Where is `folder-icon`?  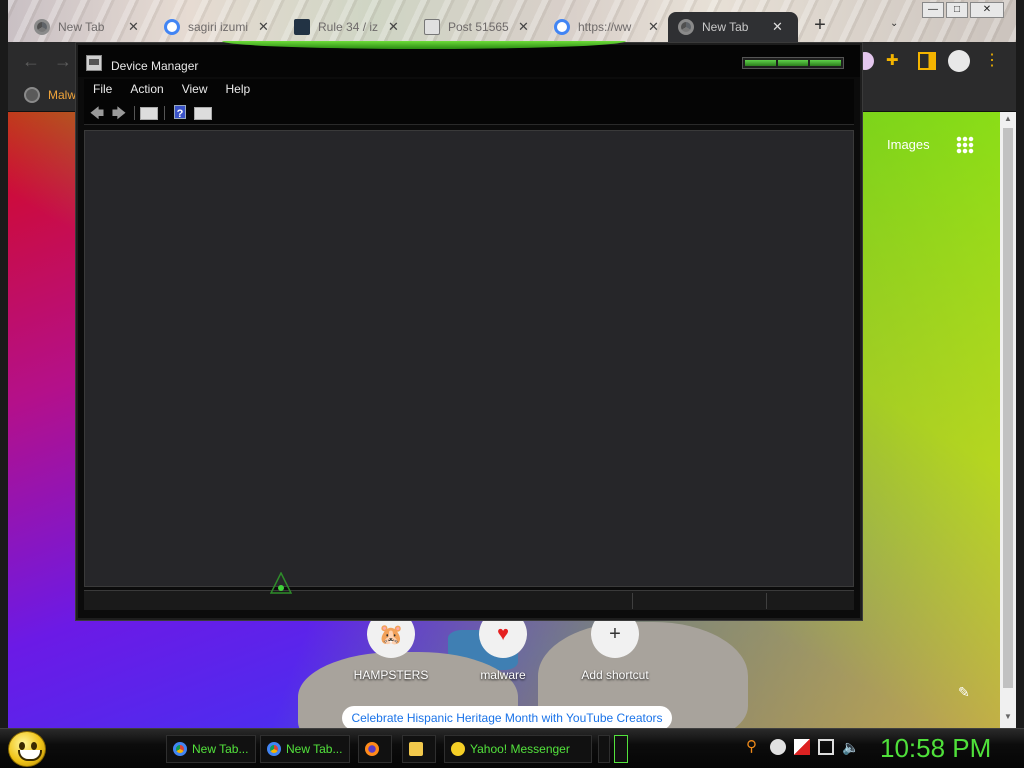 folder-icon is located at coordinates (416, 749).